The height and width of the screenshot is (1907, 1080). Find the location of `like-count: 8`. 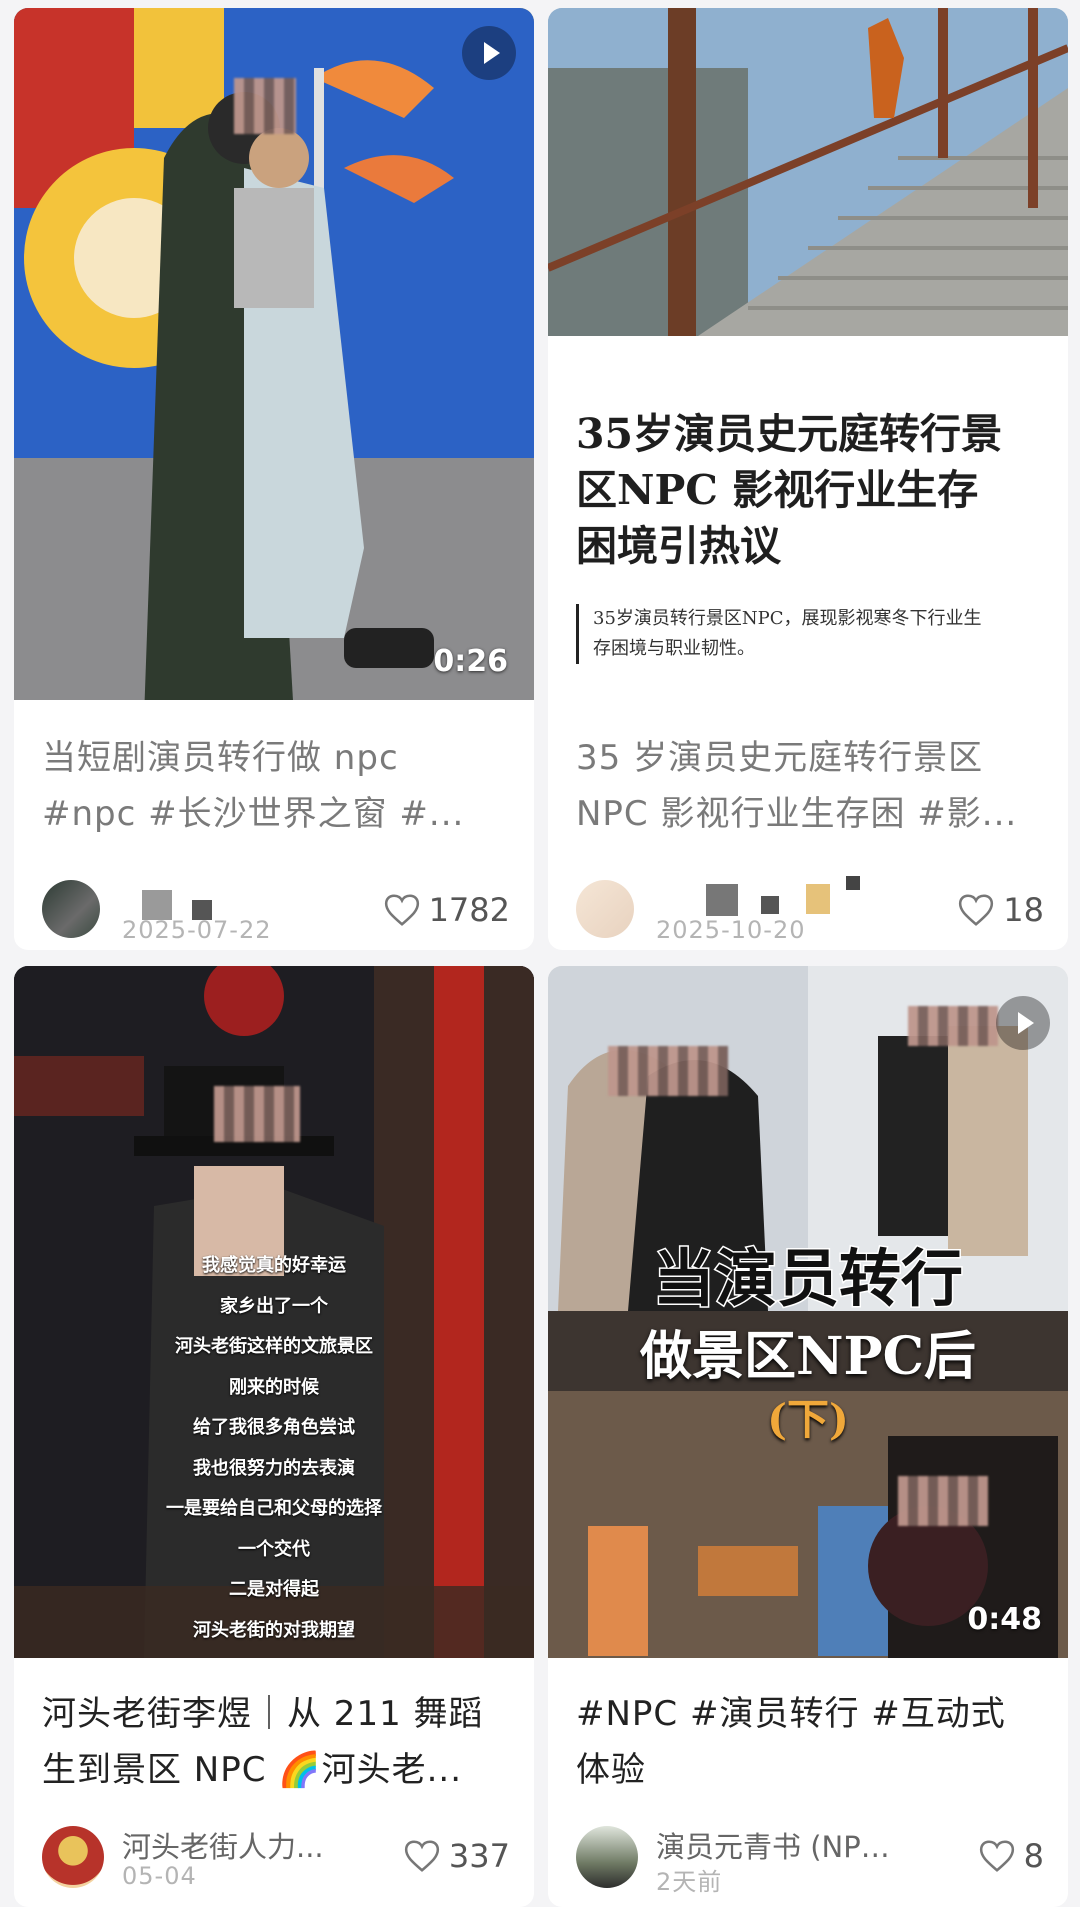

like-count: 8 is located at coordinates (1033, 1856).